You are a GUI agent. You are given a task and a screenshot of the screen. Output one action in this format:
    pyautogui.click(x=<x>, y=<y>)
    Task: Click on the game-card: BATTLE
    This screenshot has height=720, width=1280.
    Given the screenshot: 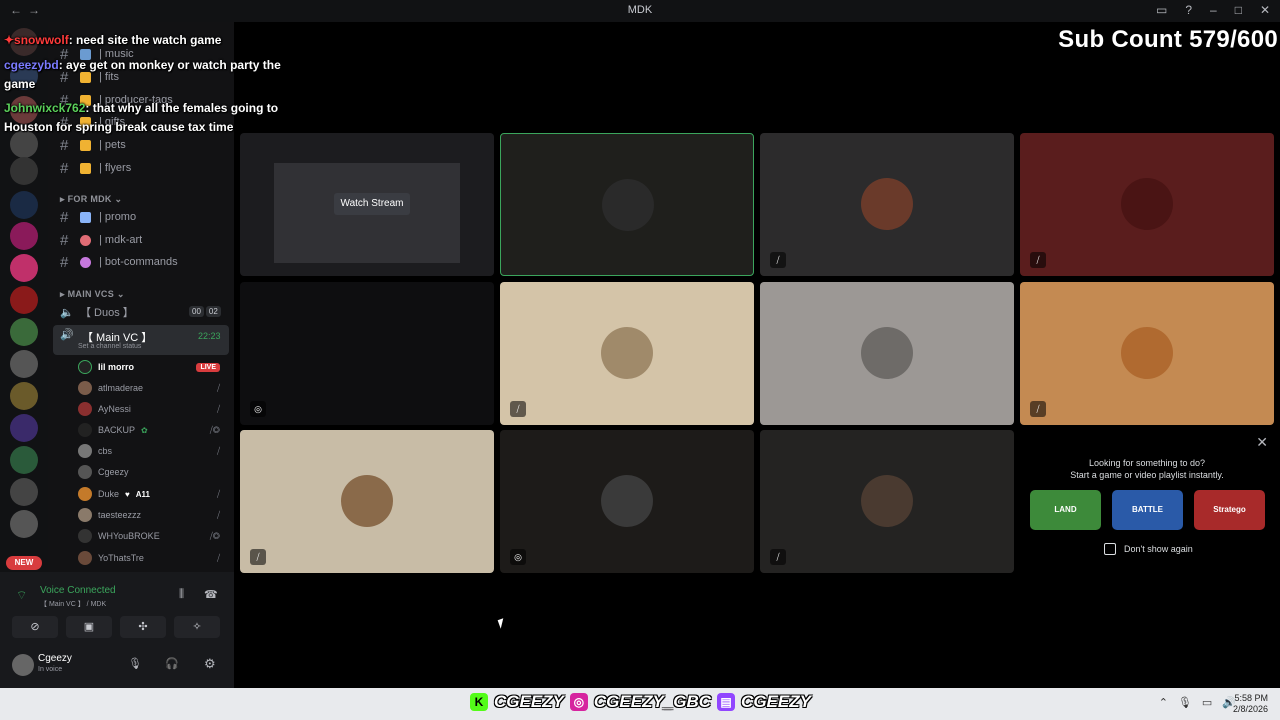 What is the action you would take?
    pyautogui.click(x=1147, y=510)
    